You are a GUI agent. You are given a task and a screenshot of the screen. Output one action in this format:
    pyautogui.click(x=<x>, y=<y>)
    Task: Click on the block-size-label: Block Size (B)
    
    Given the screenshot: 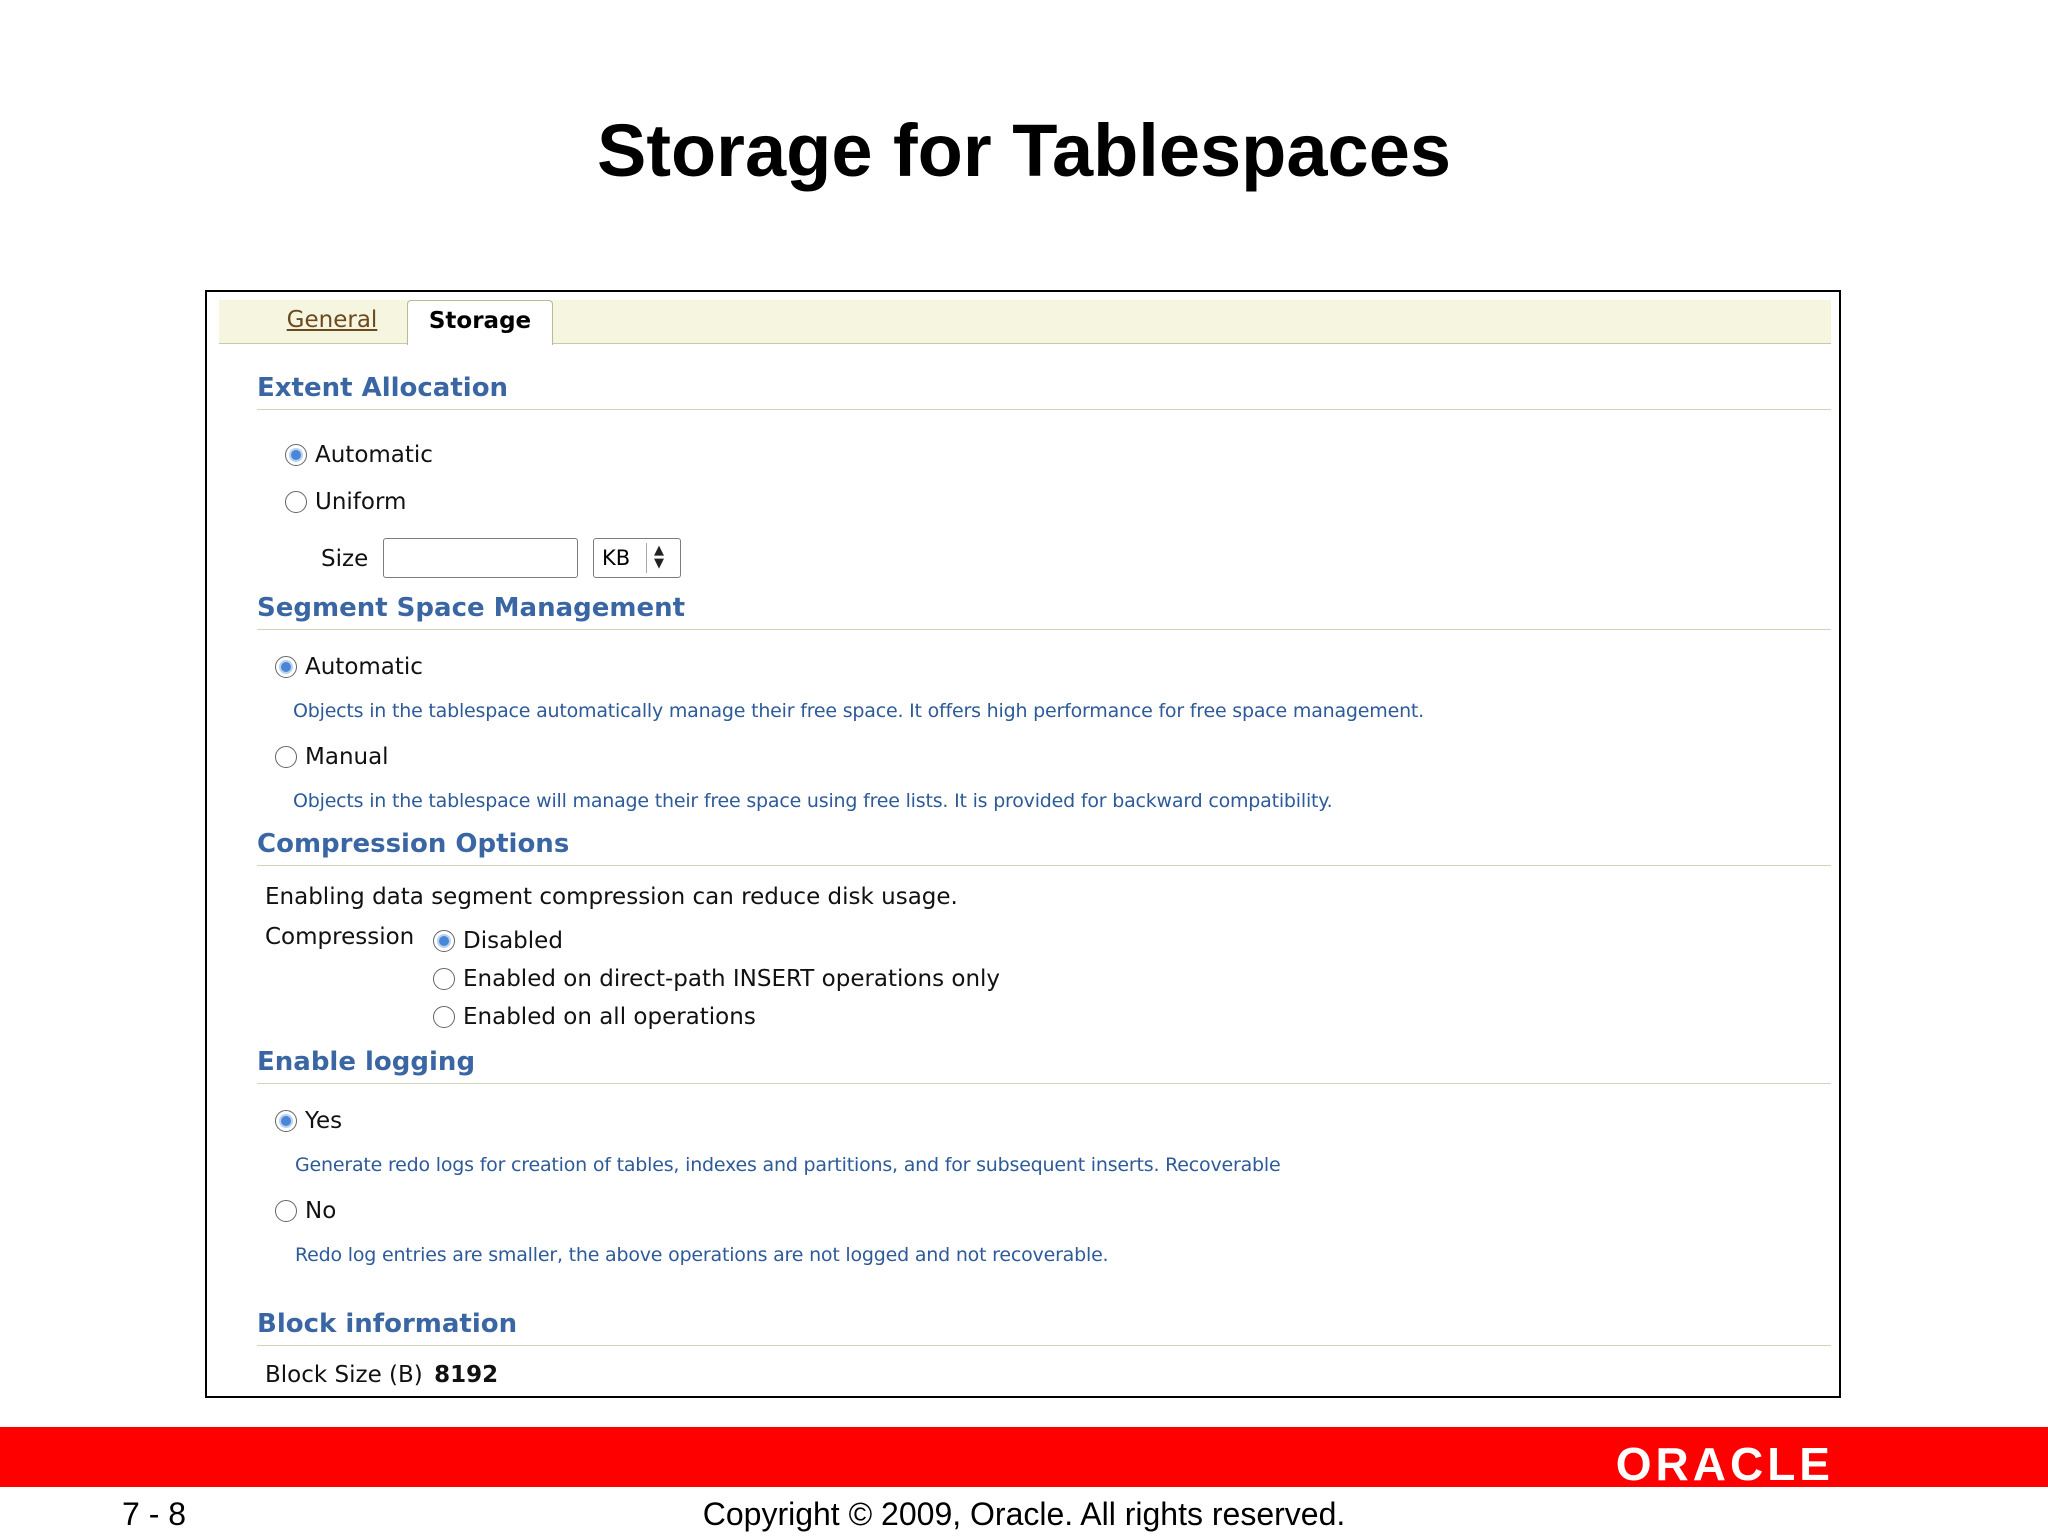 What is the action you would take?
    pyautogui.click(x=344, y=1375)
    